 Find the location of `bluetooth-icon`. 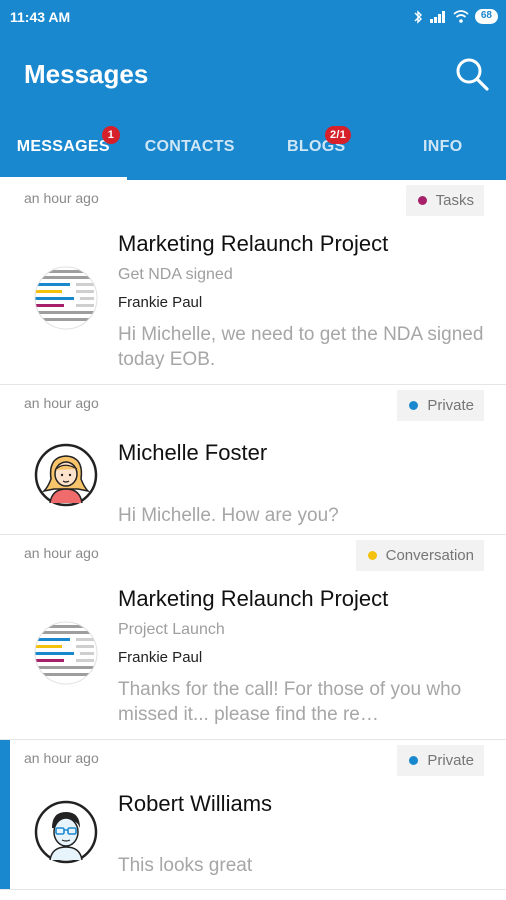

bluetooth-icon is located at coordinates (418, 16).